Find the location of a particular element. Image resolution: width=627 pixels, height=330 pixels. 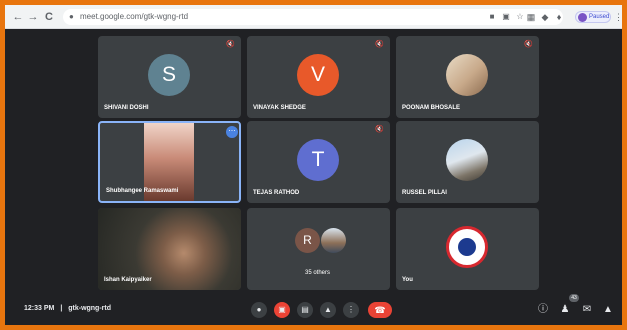

participant-tile: You is located at coordinates (467, 249).